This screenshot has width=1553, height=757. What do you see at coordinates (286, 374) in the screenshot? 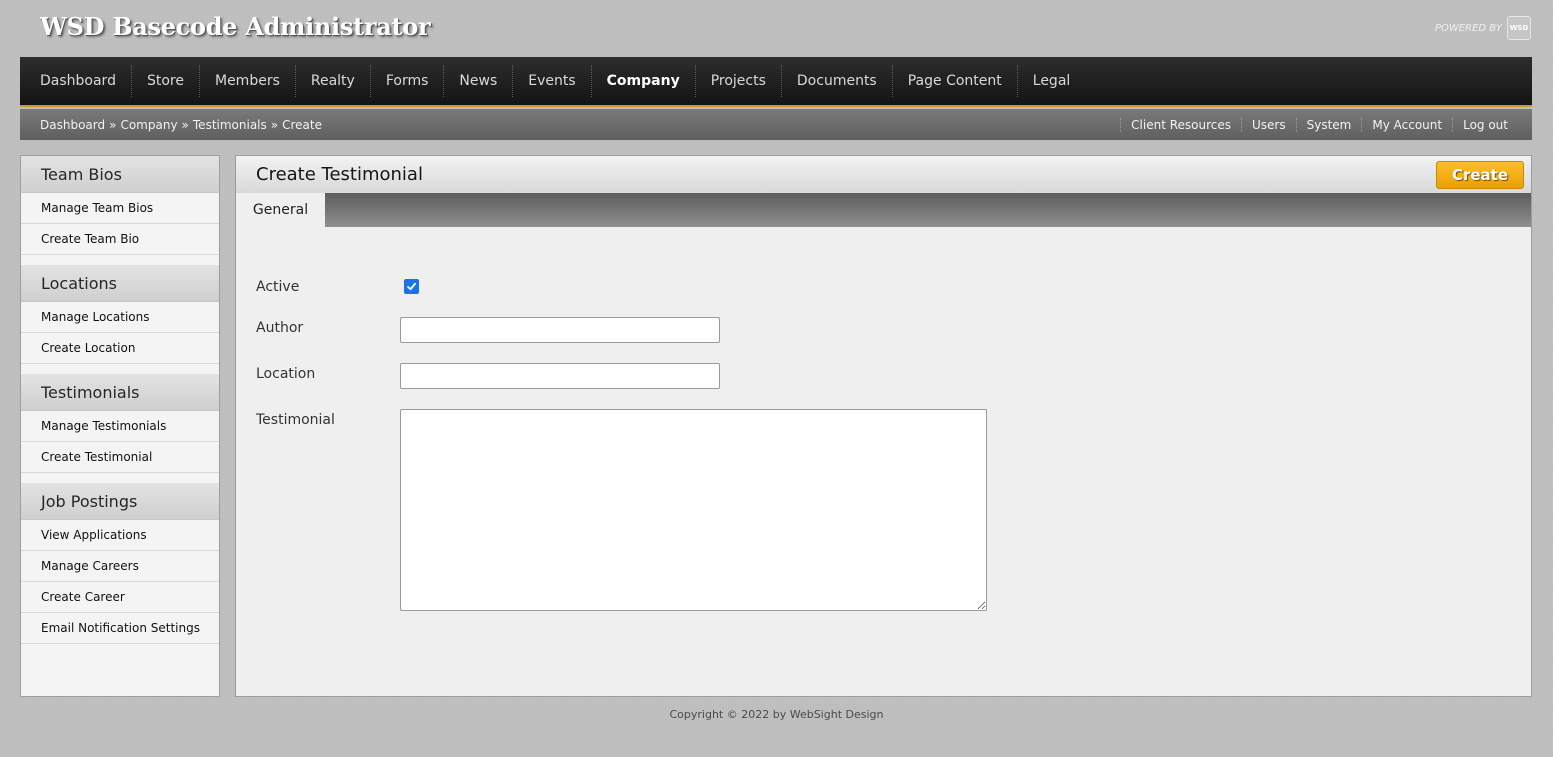
I see `location-label: Location` at bounding box center [286, 374].